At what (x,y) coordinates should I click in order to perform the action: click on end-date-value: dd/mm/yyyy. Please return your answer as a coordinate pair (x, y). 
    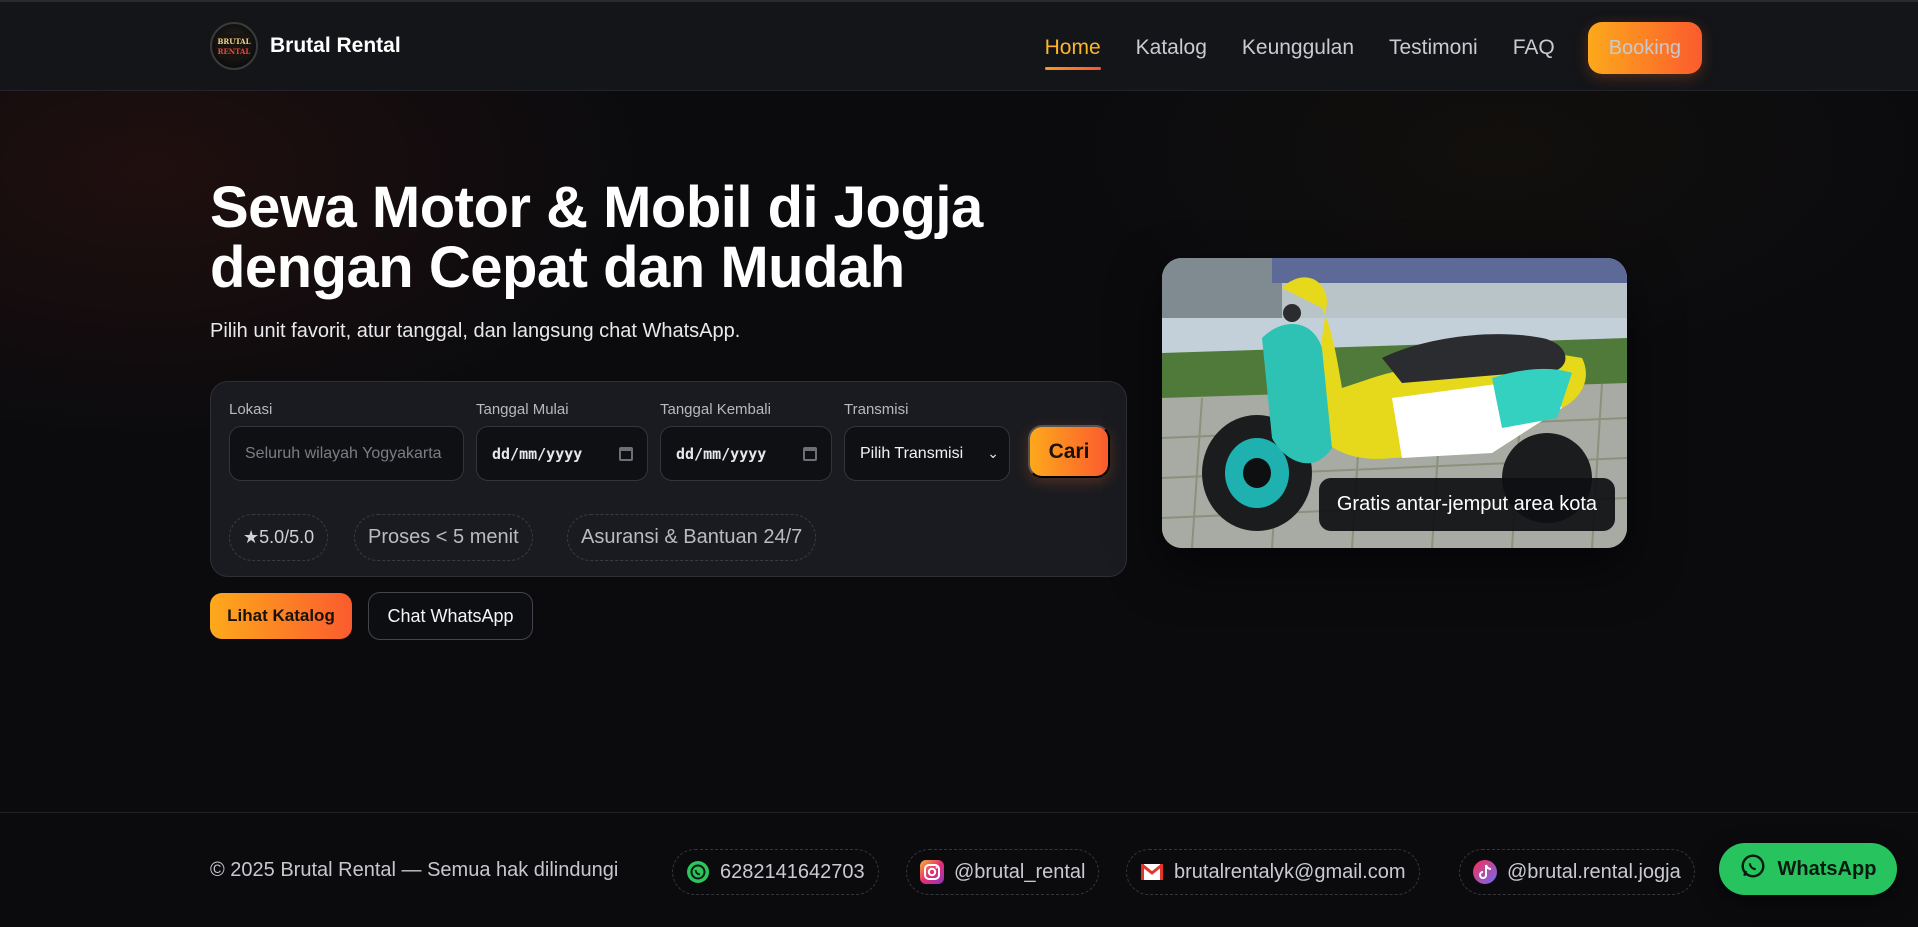
    Looking at the image, I should click on (721, 453).